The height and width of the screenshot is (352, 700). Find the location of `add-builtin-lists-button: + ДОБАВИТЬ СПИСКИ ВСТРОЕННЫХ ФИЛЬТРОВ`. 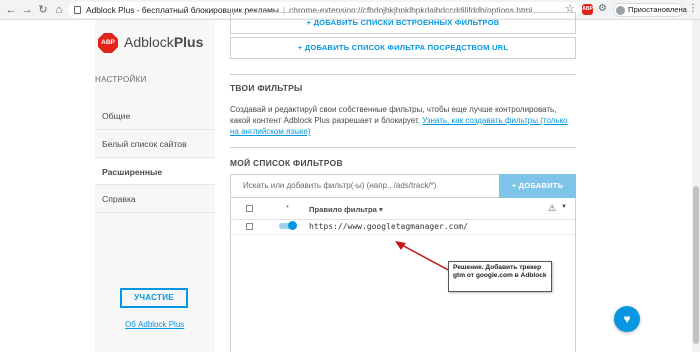

add-builtin-lists-button: + ДОБАВИТЬ СПИСКИ ВСТРОЕННЫХ ФИЛЬТРОВ is located at coordinates (403, 23).